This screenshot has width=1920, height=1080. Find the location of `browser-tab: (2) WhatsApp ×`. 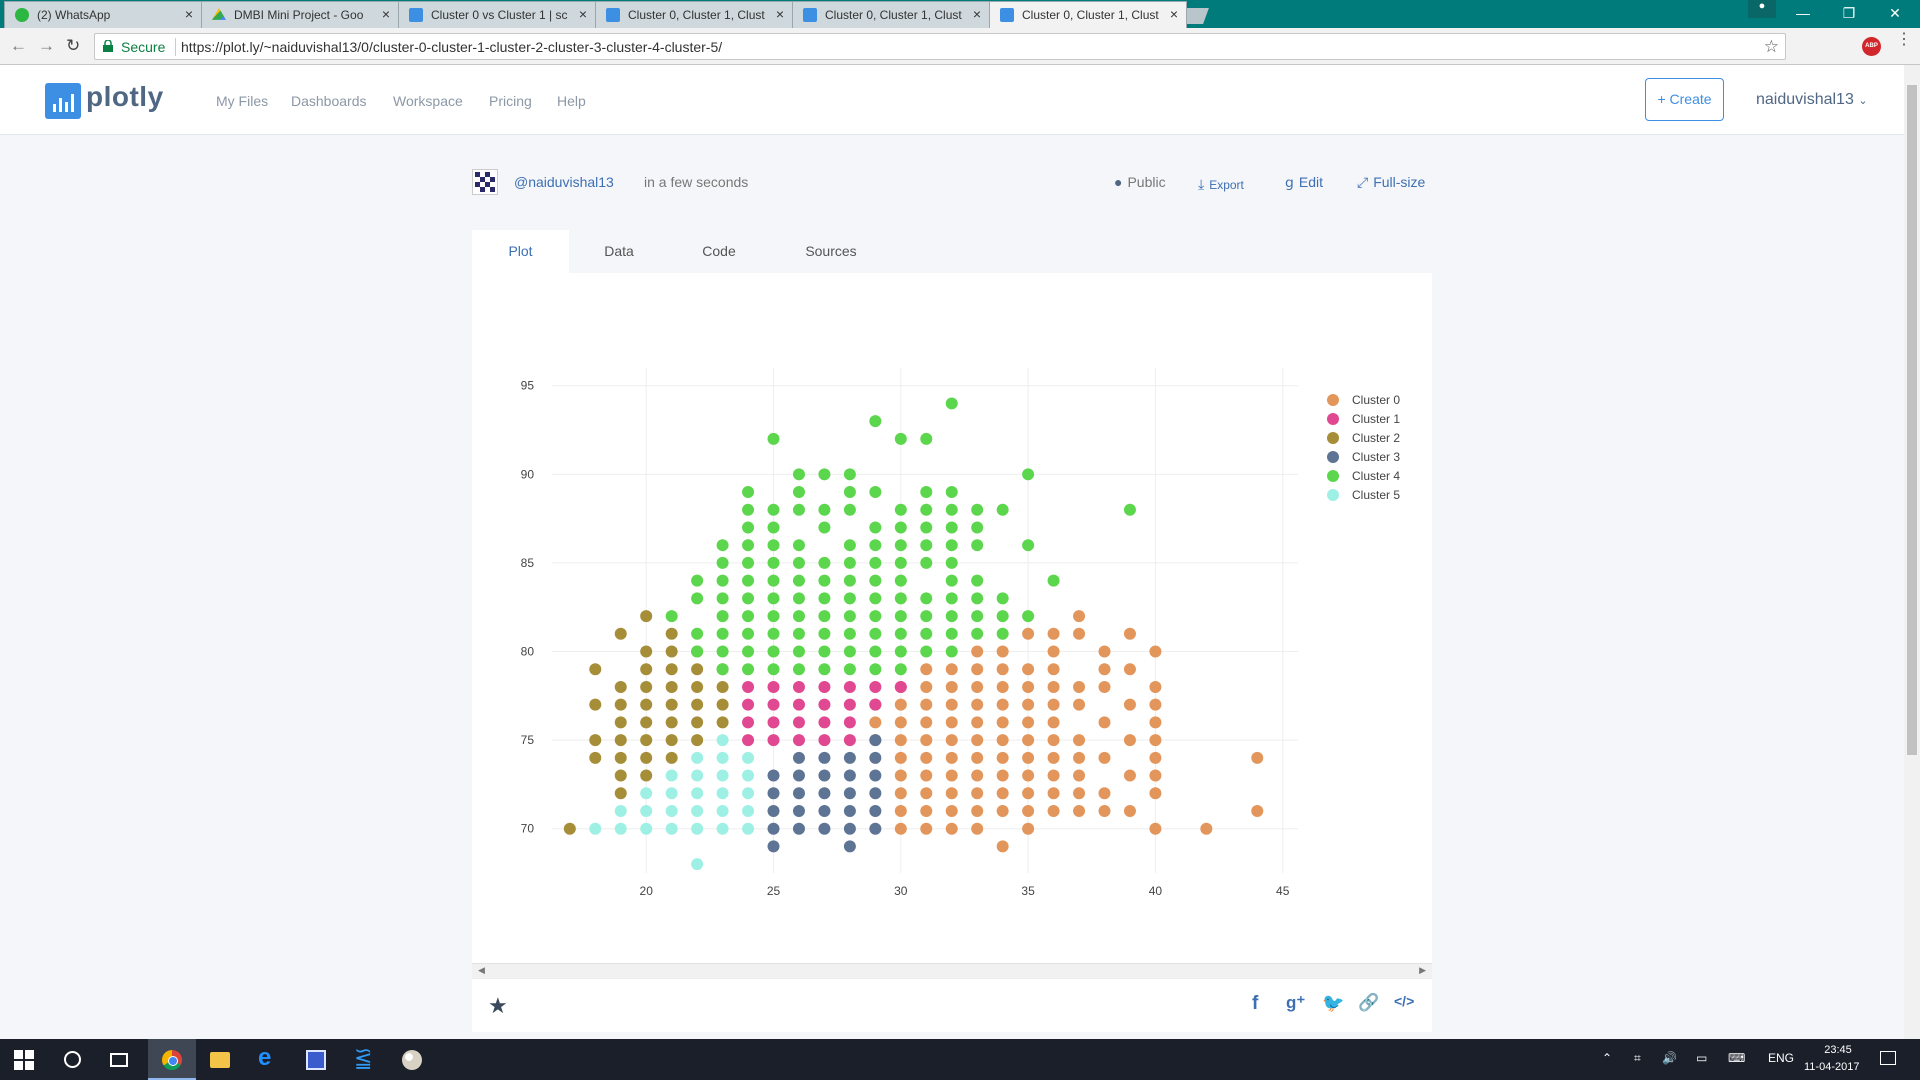

browser-tab: (2) WhatsApp × is located at coordinates (103, 14).